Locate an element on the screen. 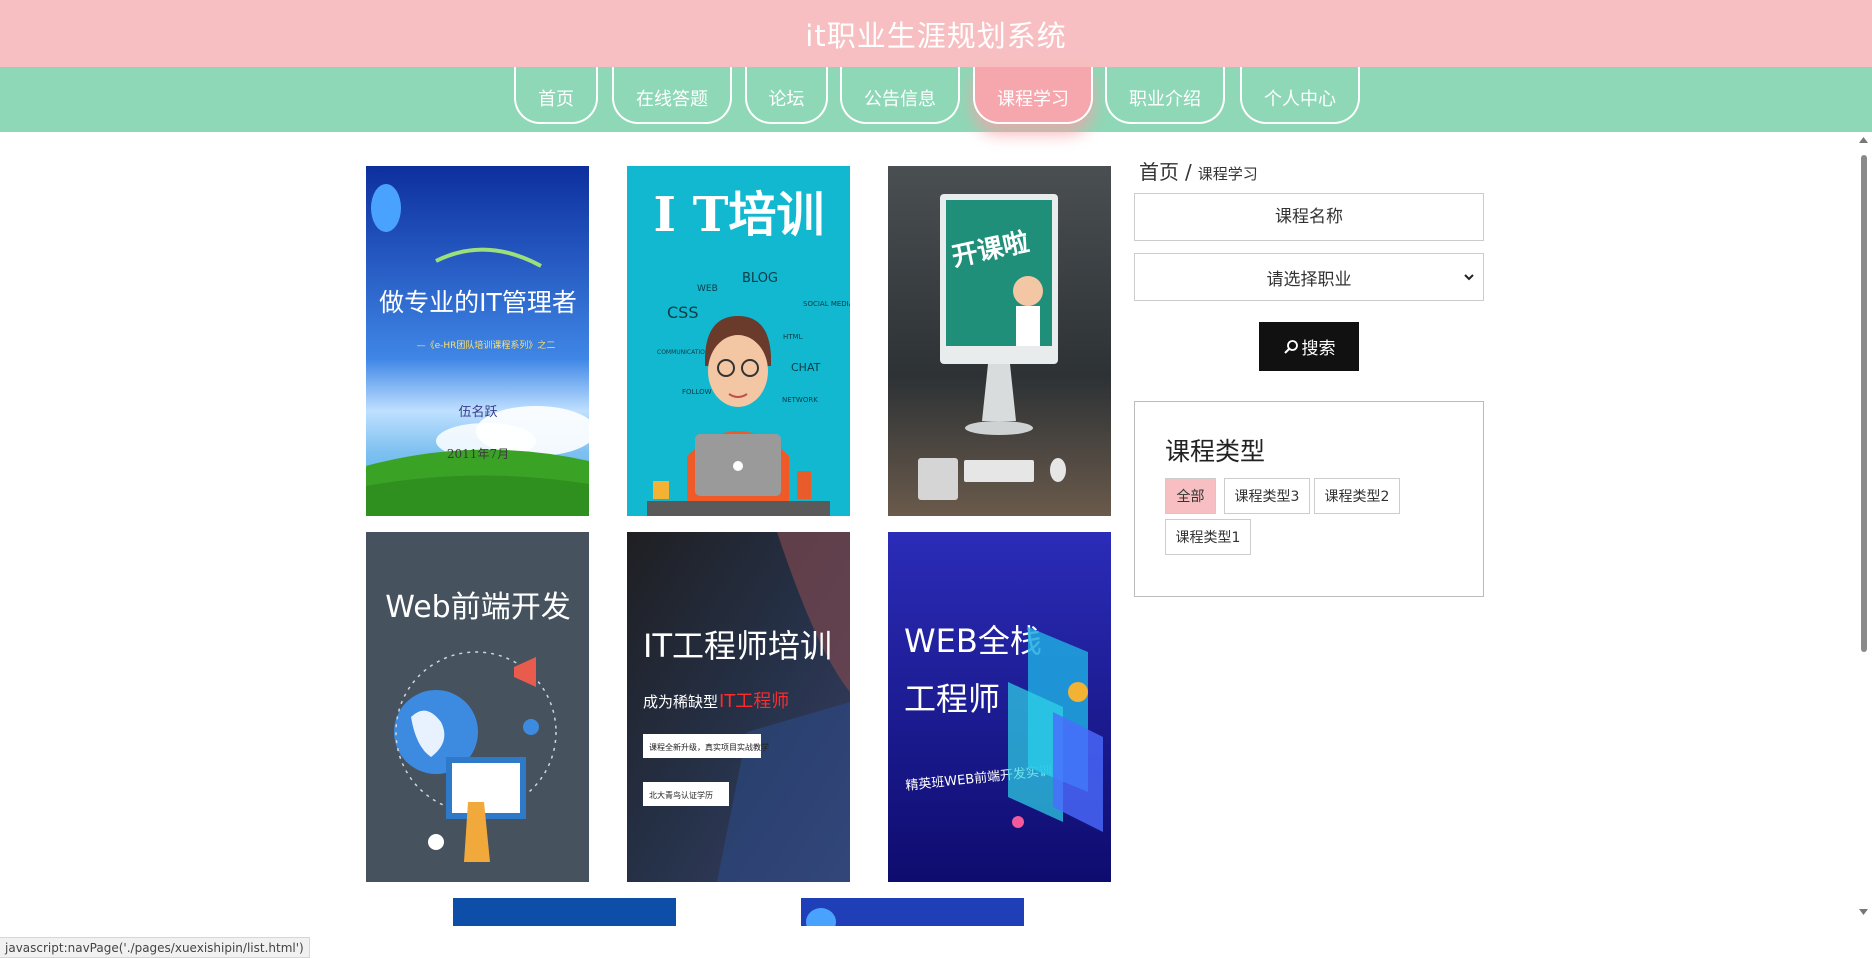  course-word: CSS is located at coordinates (682, 312).